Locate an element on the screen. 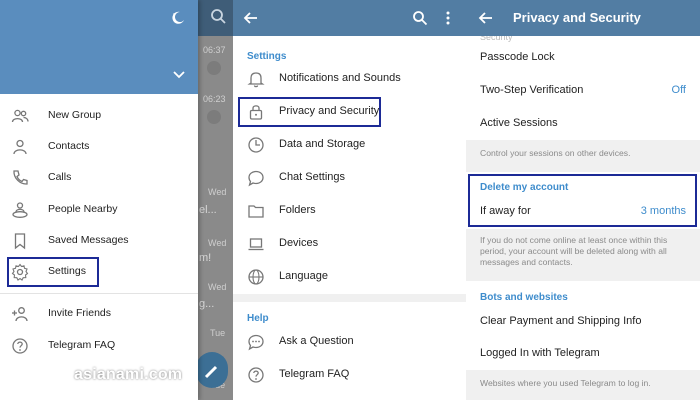  drawer-item-saved-messages: Saved Messages is located at coordinates (99, 241).